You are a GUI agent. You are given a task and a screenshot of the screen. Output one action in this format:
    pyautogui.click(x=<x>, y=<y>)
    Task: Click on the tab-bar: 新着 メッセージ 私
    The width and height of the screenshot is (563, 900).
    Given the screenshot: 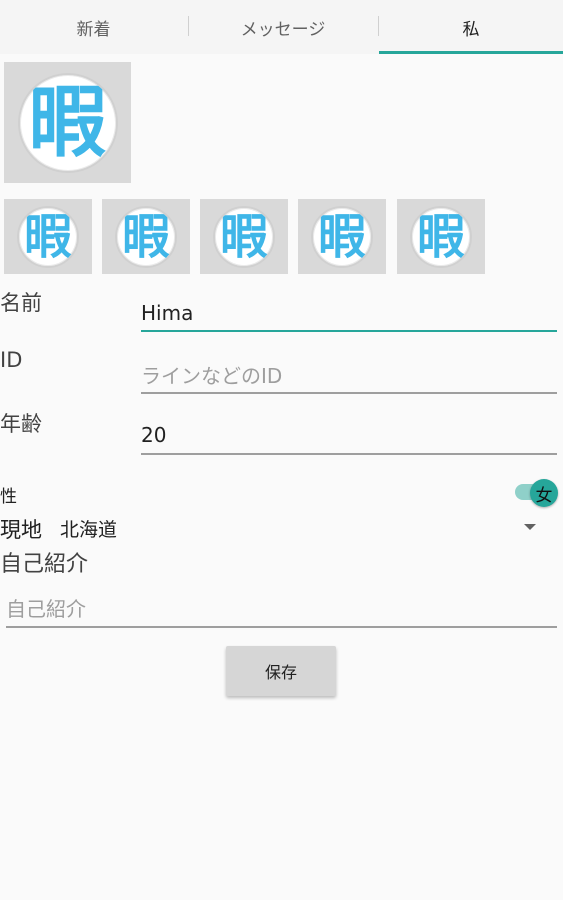 What is the action you would take?
    pyautogui.click(x=281, y=27)
    